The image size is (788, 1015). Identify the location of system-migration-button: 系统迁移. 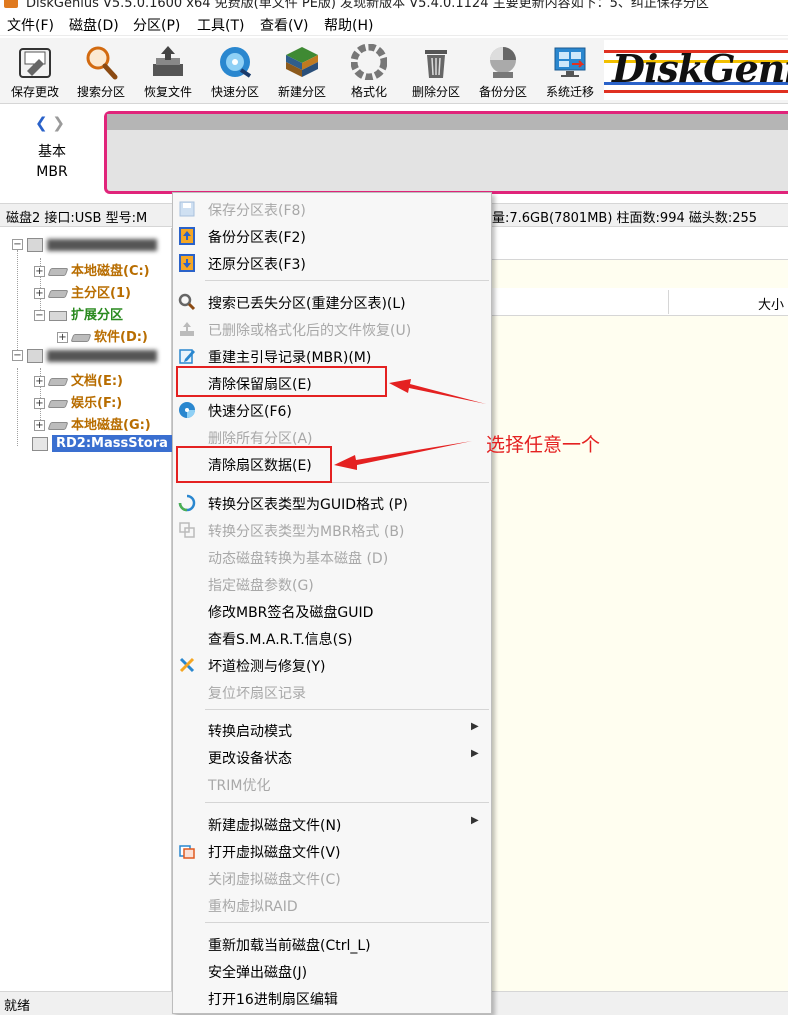
(570, 71).